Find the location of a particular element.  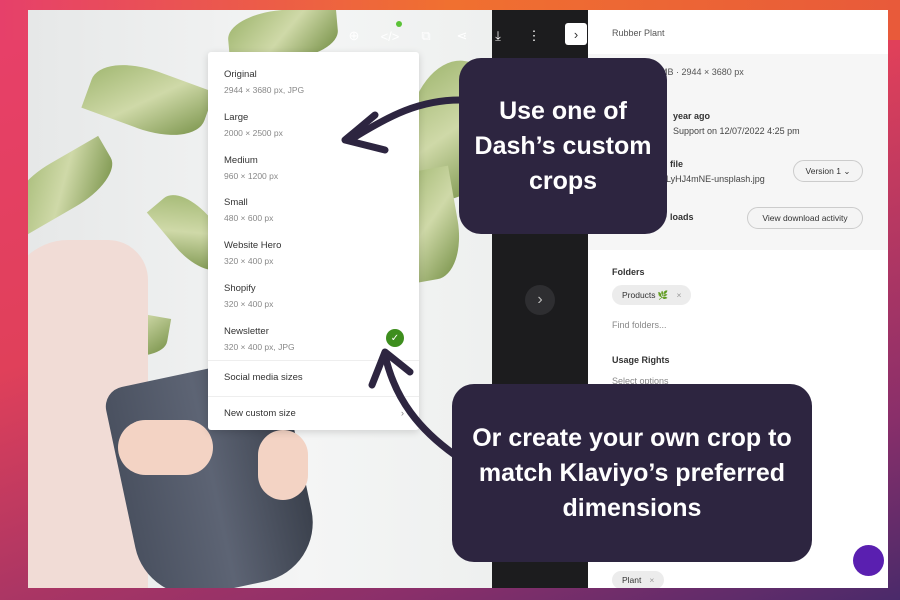

callout-custom-crops: Use one of Dash’s custom crops is located at coordinates (563, 146).